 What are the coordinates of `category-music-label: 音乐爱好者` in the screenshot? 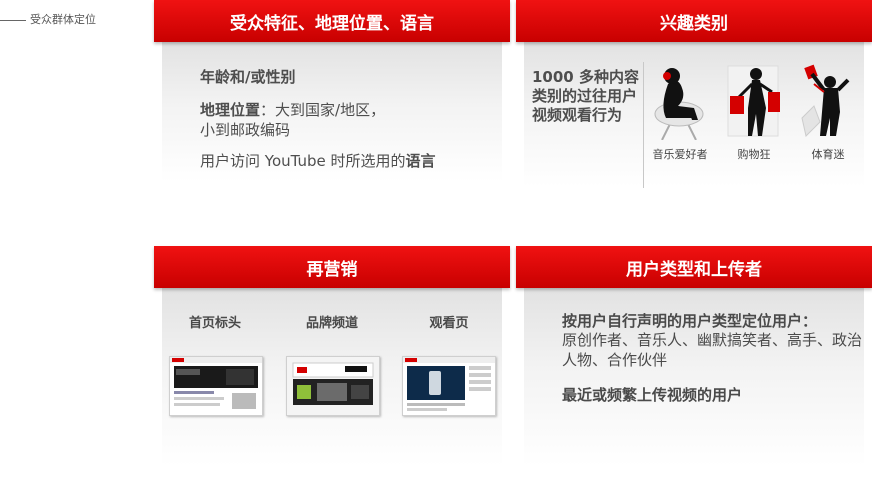 It's located at (680, 154).